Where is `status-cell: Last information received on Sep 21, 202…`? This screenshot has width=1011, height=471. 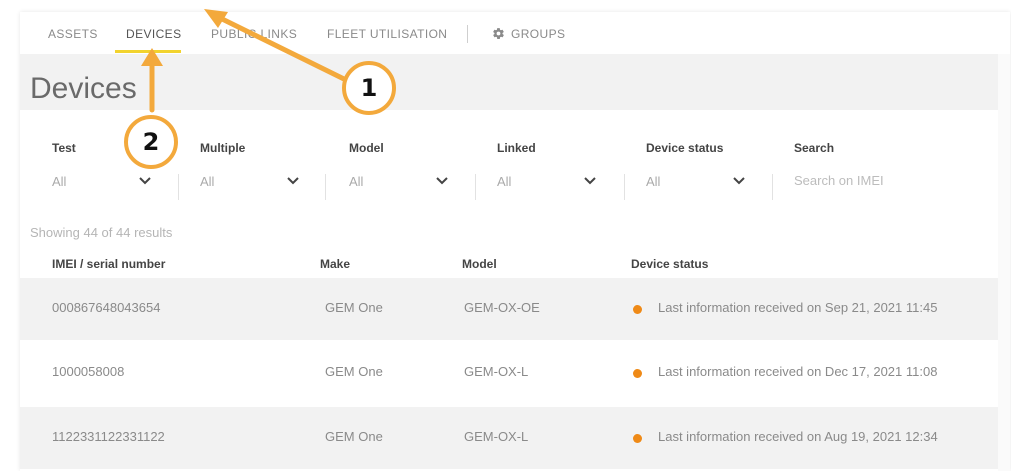
status-cell: Last information received on Sep 21, 202… is located at coordinates (798, 307).